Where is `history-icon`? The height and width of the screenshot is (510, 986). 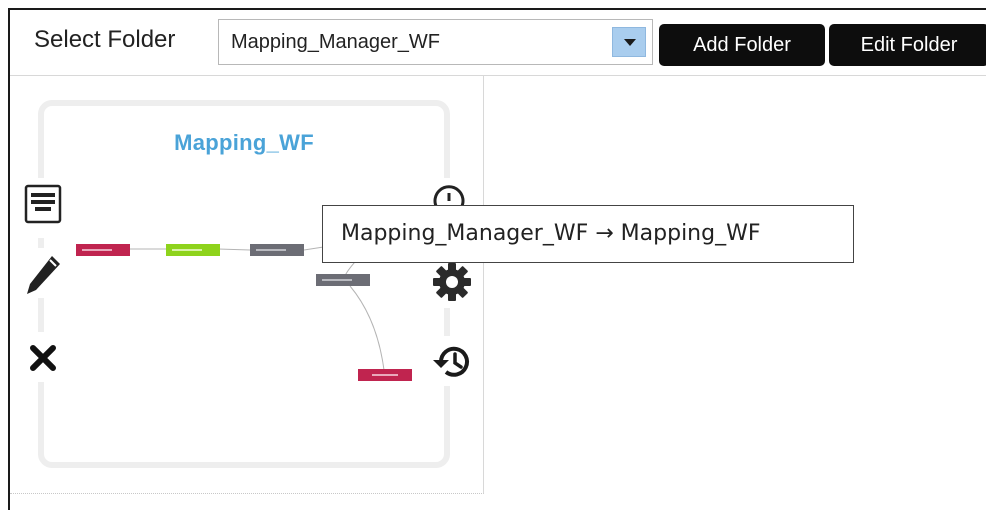
history-icon is located at coordinates (452, 362).